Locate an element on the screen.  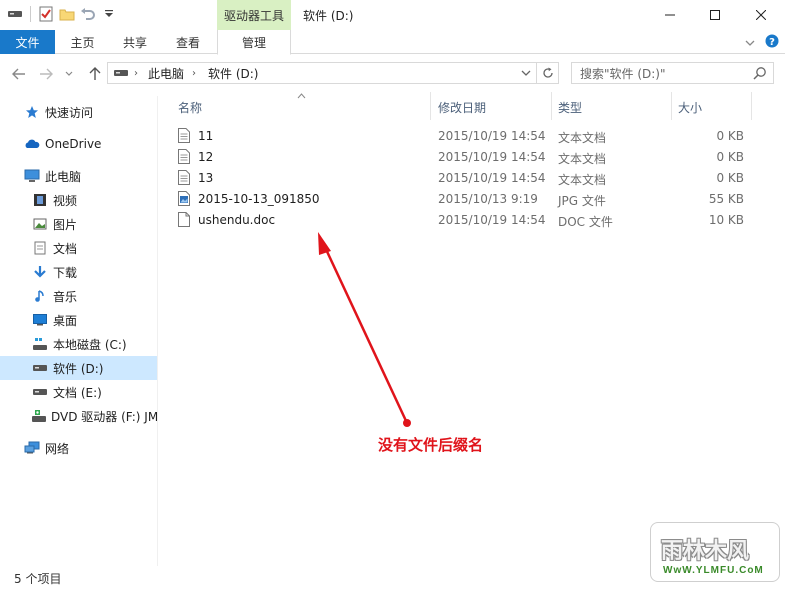
file-row: 11 2015/10/19 14:54 文本文档 0 KB is located at coordinates (458, 136).